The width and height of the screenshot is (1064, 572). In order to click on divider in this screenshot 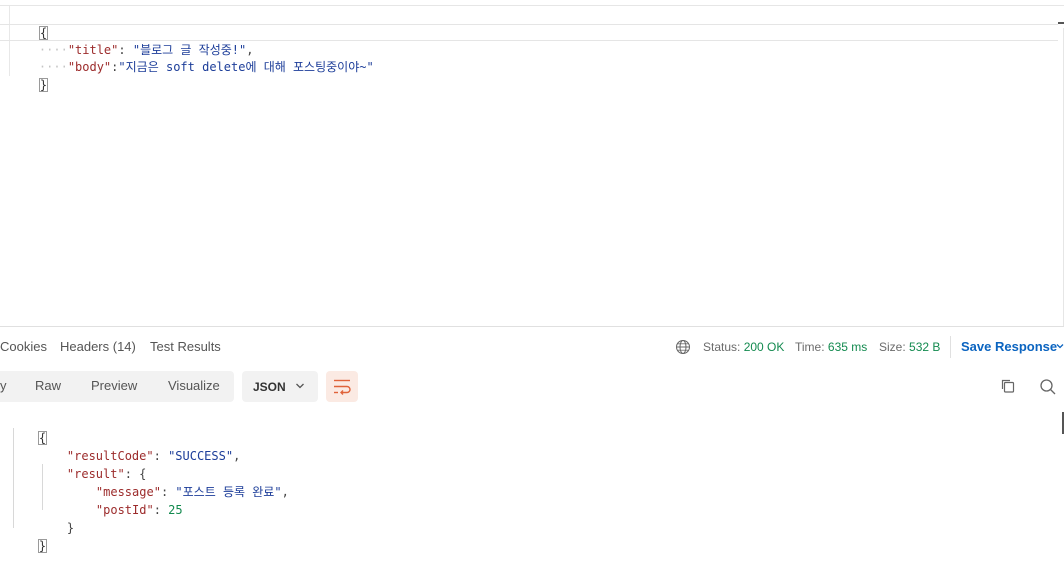, I will do `click(950, 347)`.